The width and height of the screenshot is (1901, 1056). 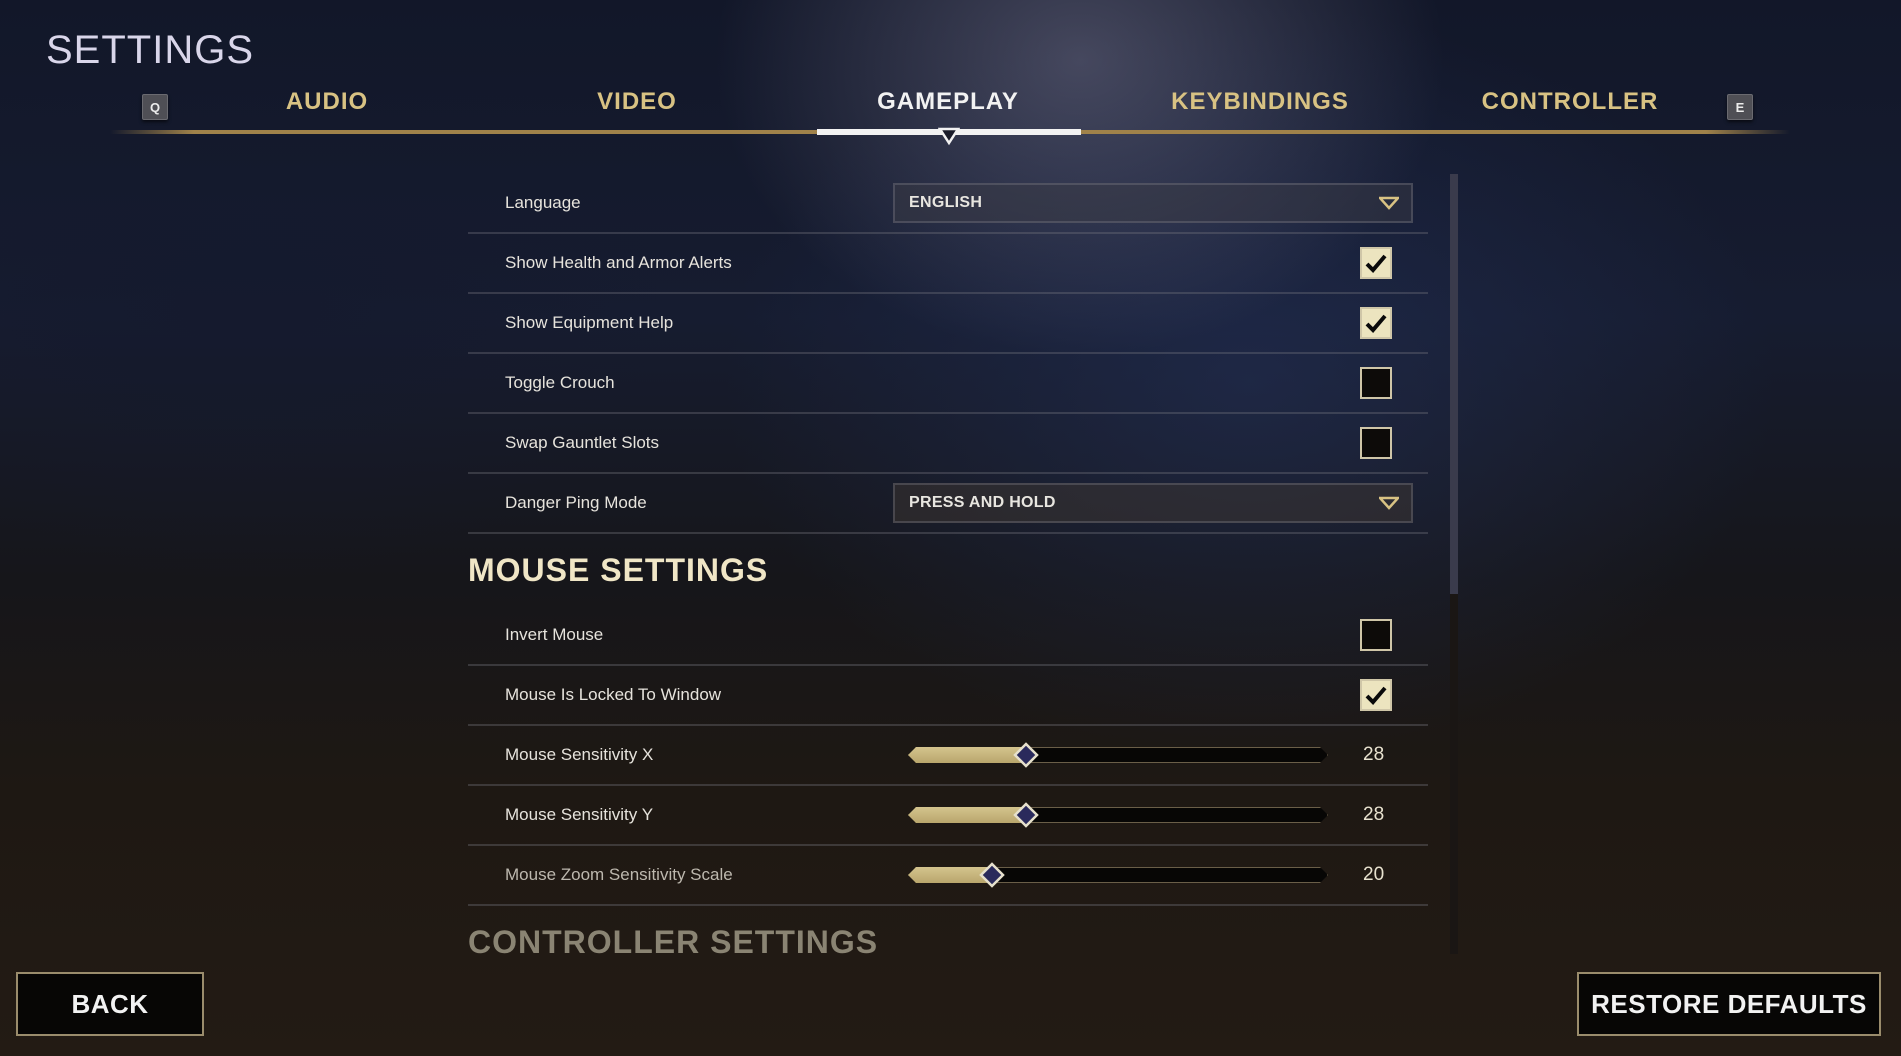 I want to click on back-button: BACK, so click(x=110, y=1004).